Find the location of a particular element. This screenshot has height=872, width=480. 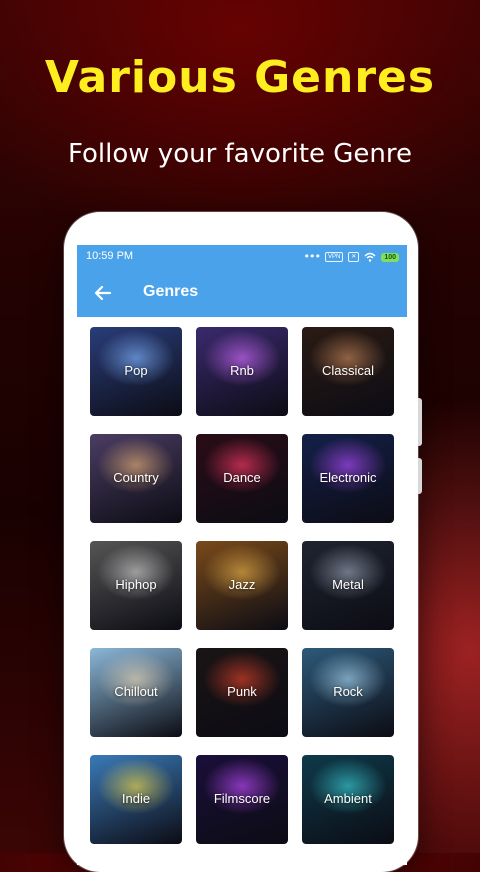

genre-label: Country is located at coordinates (136, 477).